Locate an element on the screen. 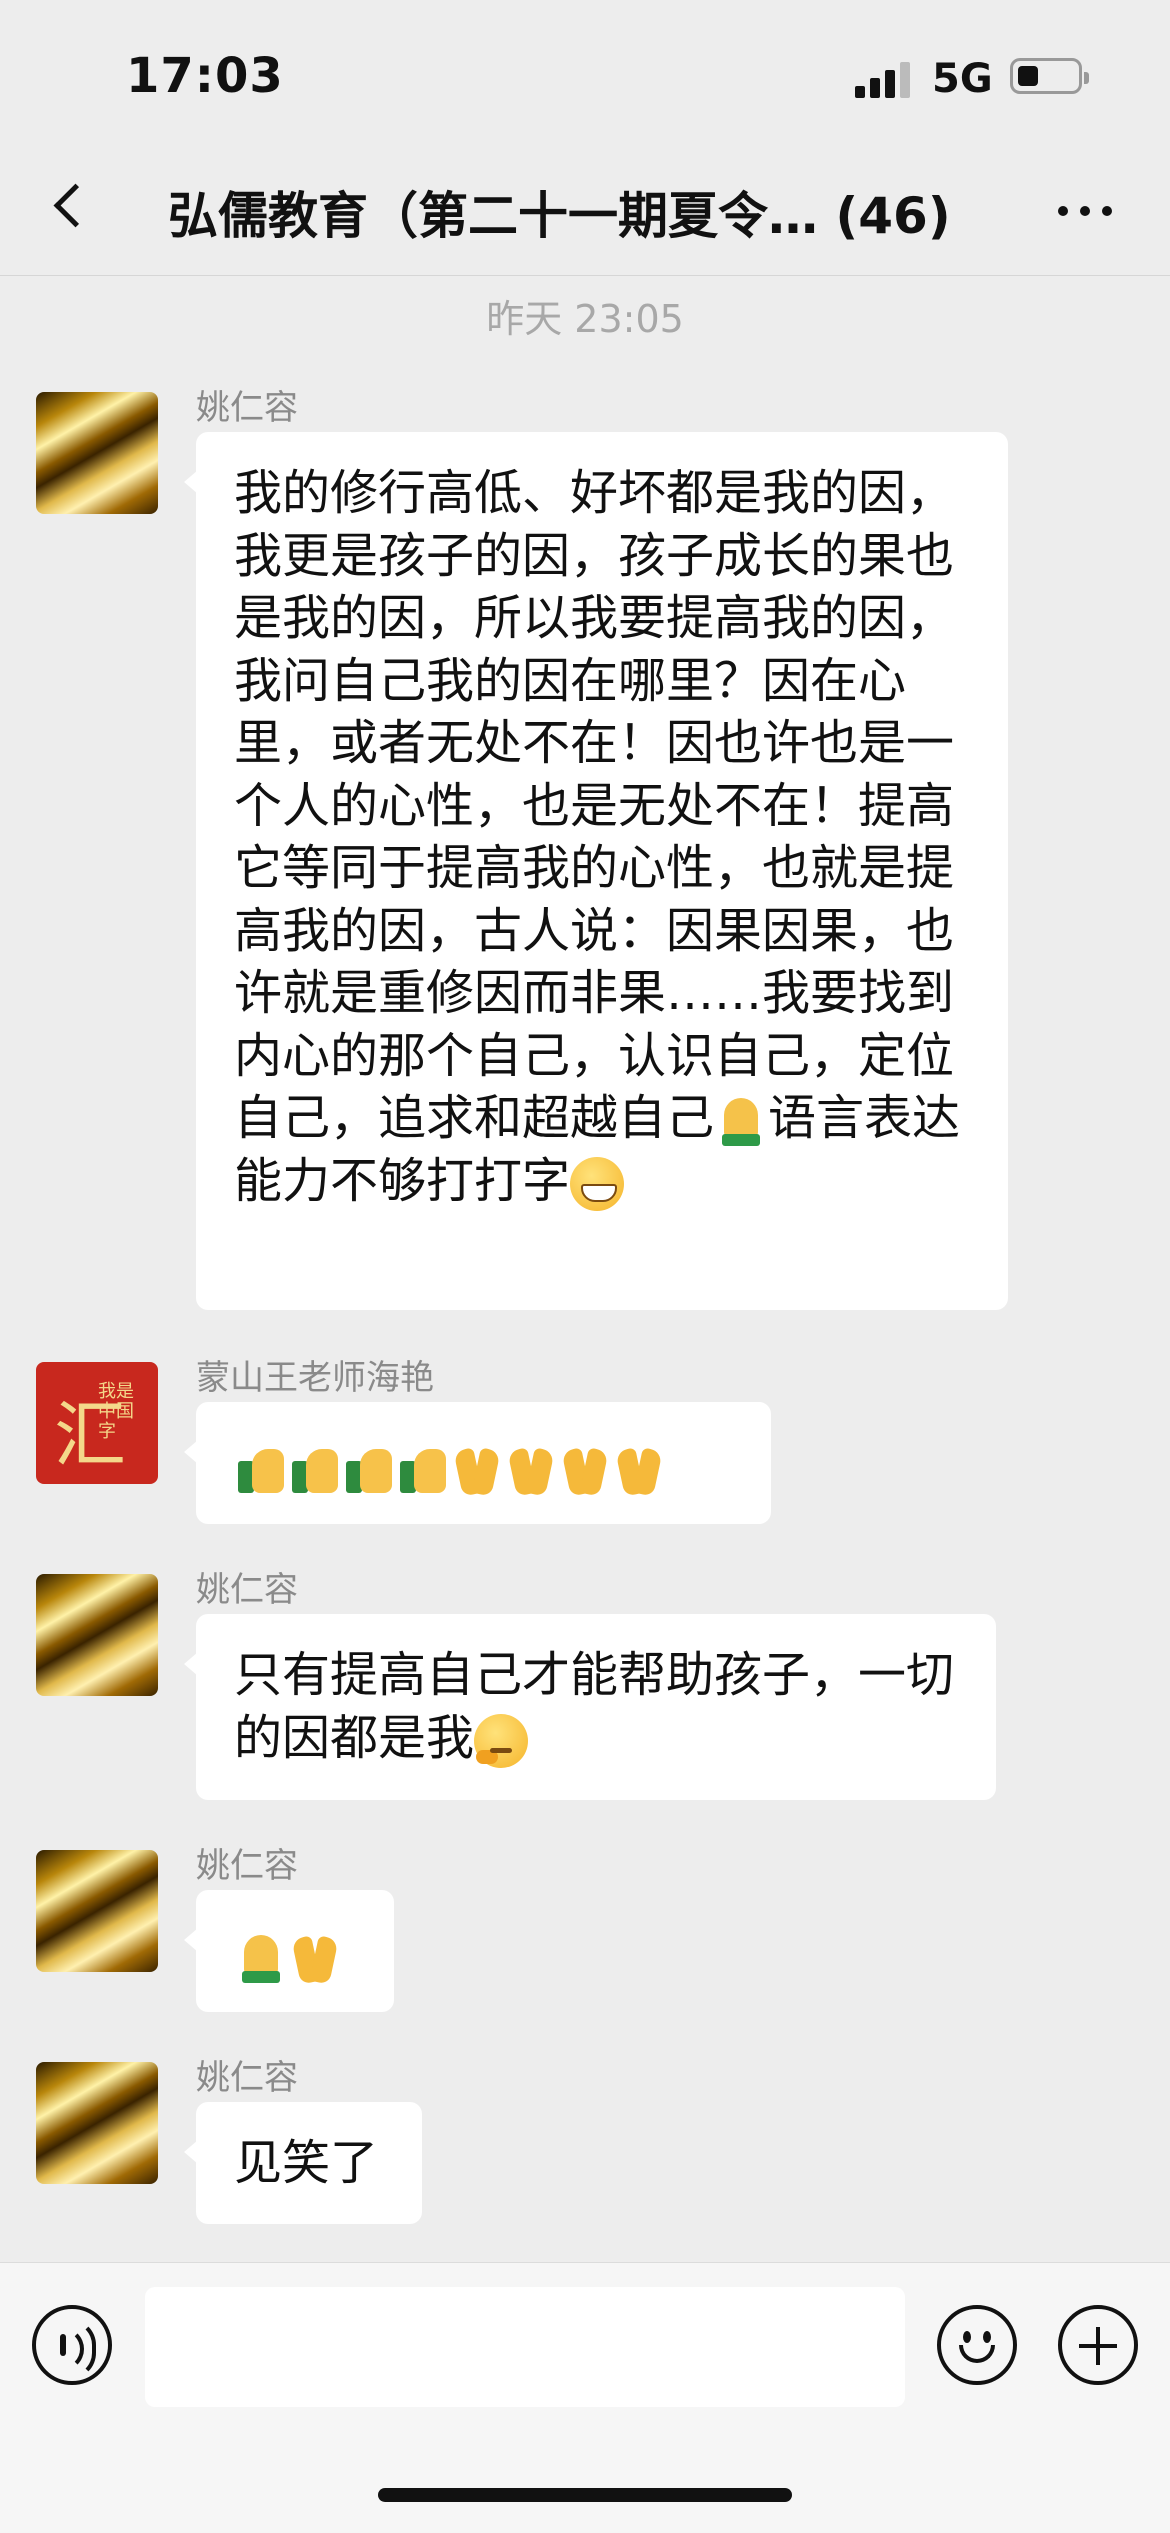  timestamp: 昨天 23:05 is located at coordinates (585, 319).